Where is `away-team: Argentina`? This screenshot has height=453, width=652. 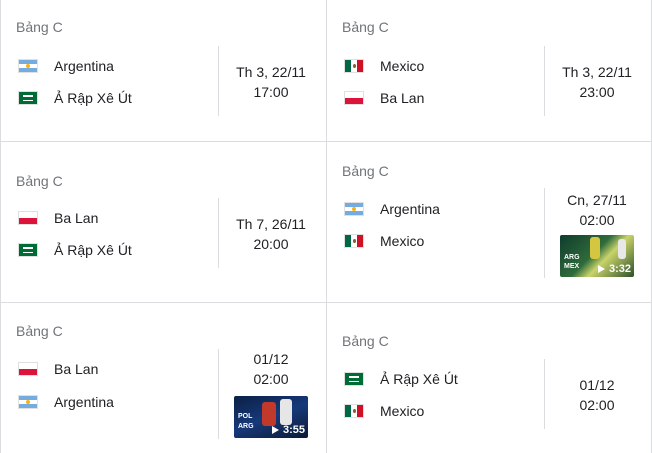
away-team: Argentina is located at coordinates (66, 402).